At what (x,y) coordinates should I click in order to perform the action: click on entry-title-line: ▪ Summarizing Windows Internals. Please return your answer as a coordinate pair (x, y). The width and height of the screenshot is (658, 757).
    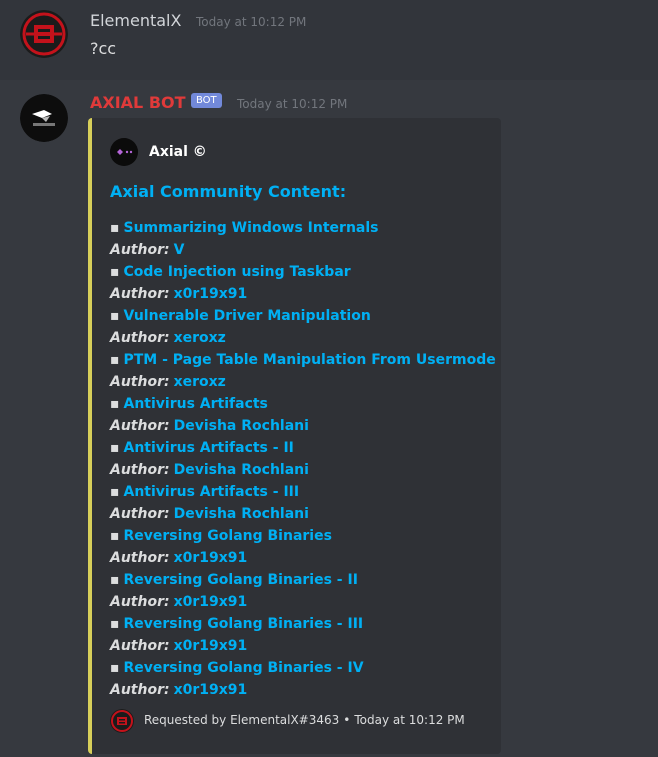
    Looking at the image, I should click on (305, 228).